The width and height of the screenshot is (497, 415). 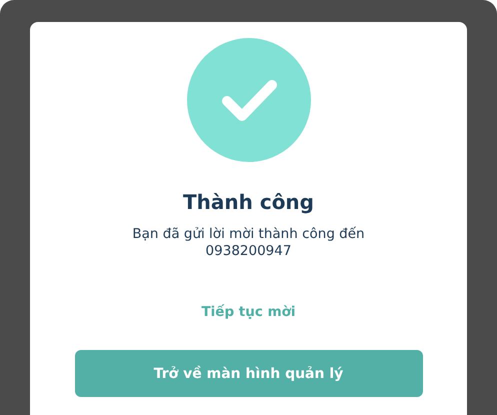 What do you see at coordinates (248, 243) in the screenshot?
I see `dialog-message: Bạn đã gửi lời mời thành công đến 0938200947` at bounding box center [248, 243].